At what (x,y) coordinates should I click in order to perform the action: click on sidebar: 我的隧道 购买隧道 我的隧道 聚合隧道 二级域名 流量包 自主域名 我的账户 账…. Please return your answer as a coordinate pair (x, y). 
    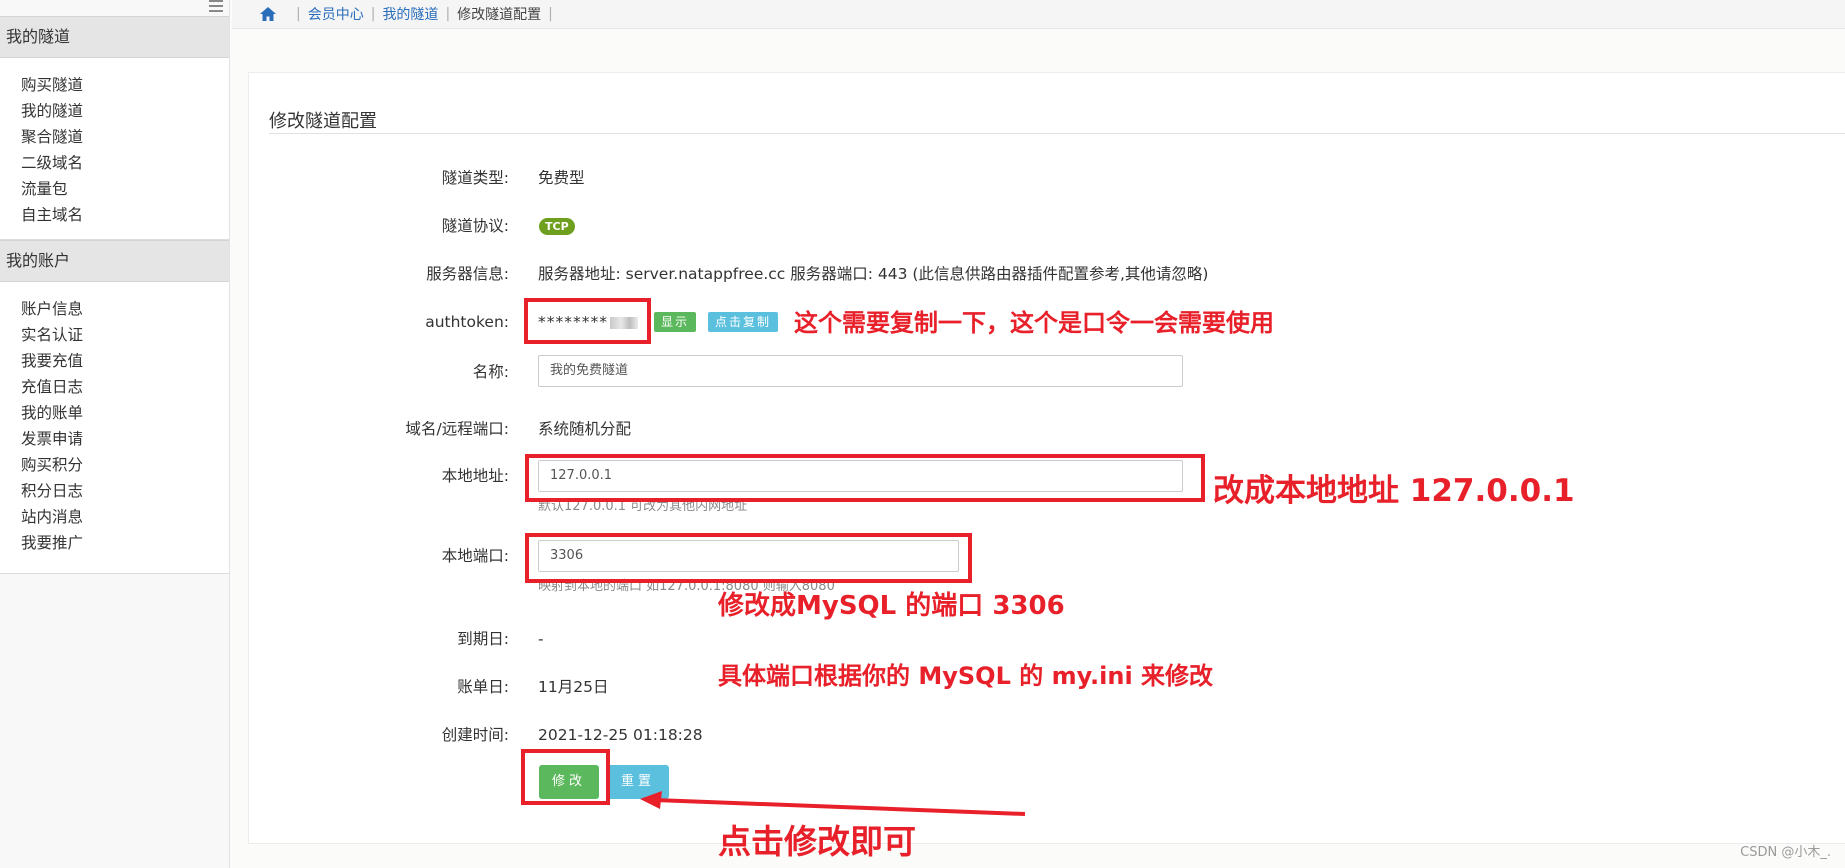
    Looking at the image, I should click on (115, 434).